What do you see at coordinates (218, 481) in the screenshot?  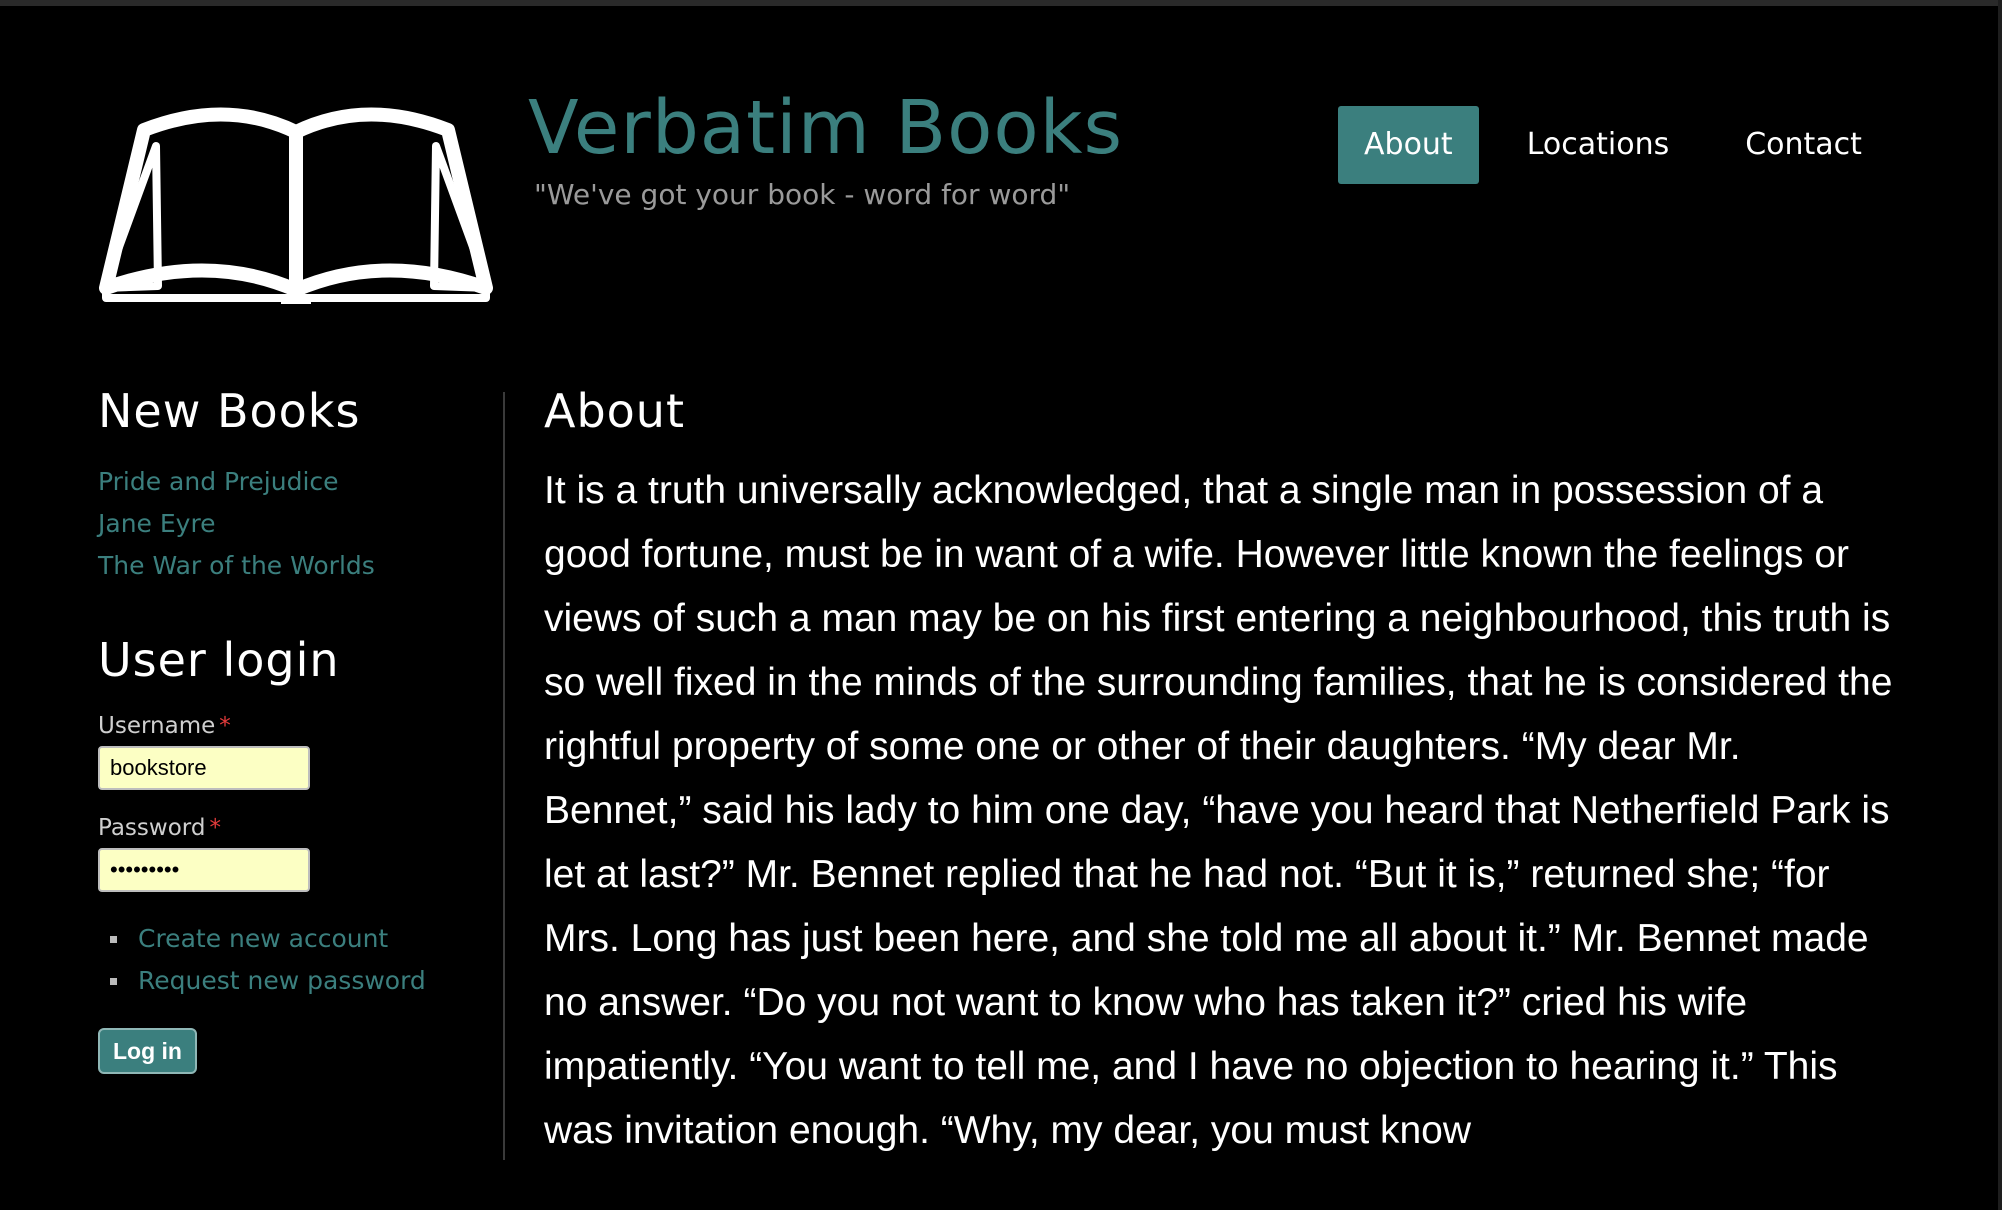 I see `book-link-pride-and-prejudice: Pride and Prejudice` at bounding box center [218, 481].